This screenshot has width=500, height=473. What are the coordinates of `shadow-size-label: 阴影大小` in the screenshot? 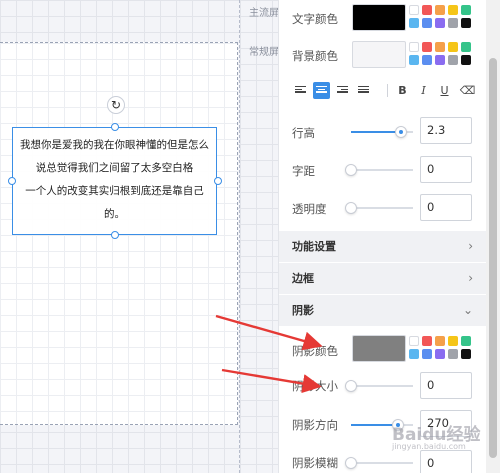 It's located at (315, 386).